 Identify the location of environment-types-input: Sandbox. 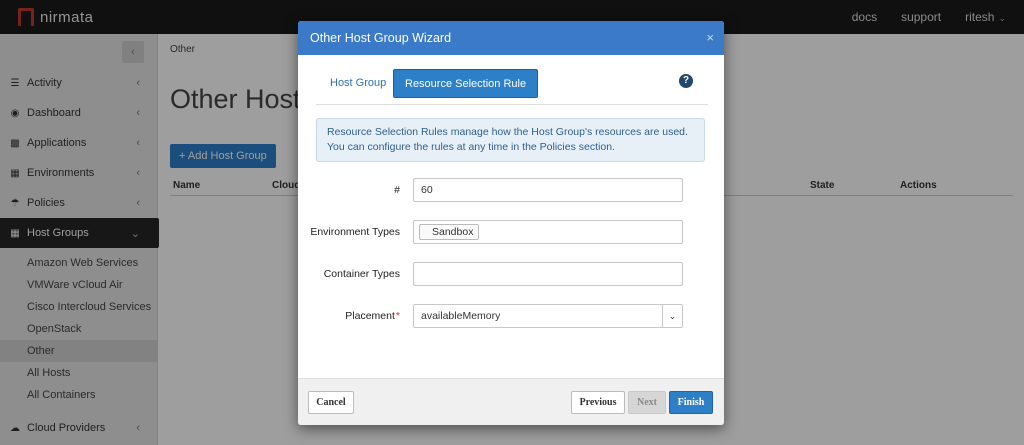
(548, 232).